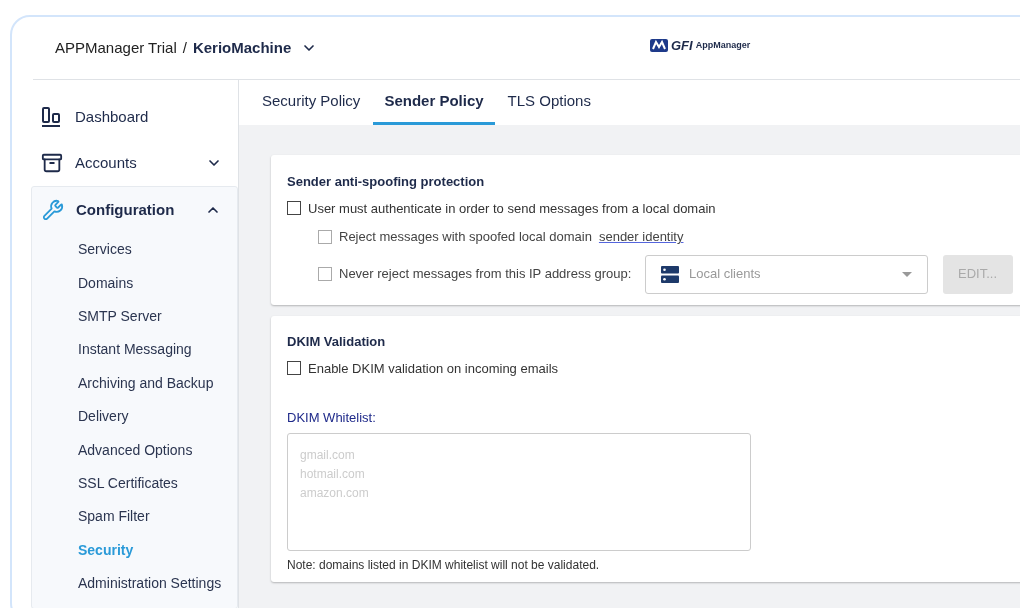 The height and width of the screenshot is (608, 1020). I want to click on wrench-icon, so click(53, 210).